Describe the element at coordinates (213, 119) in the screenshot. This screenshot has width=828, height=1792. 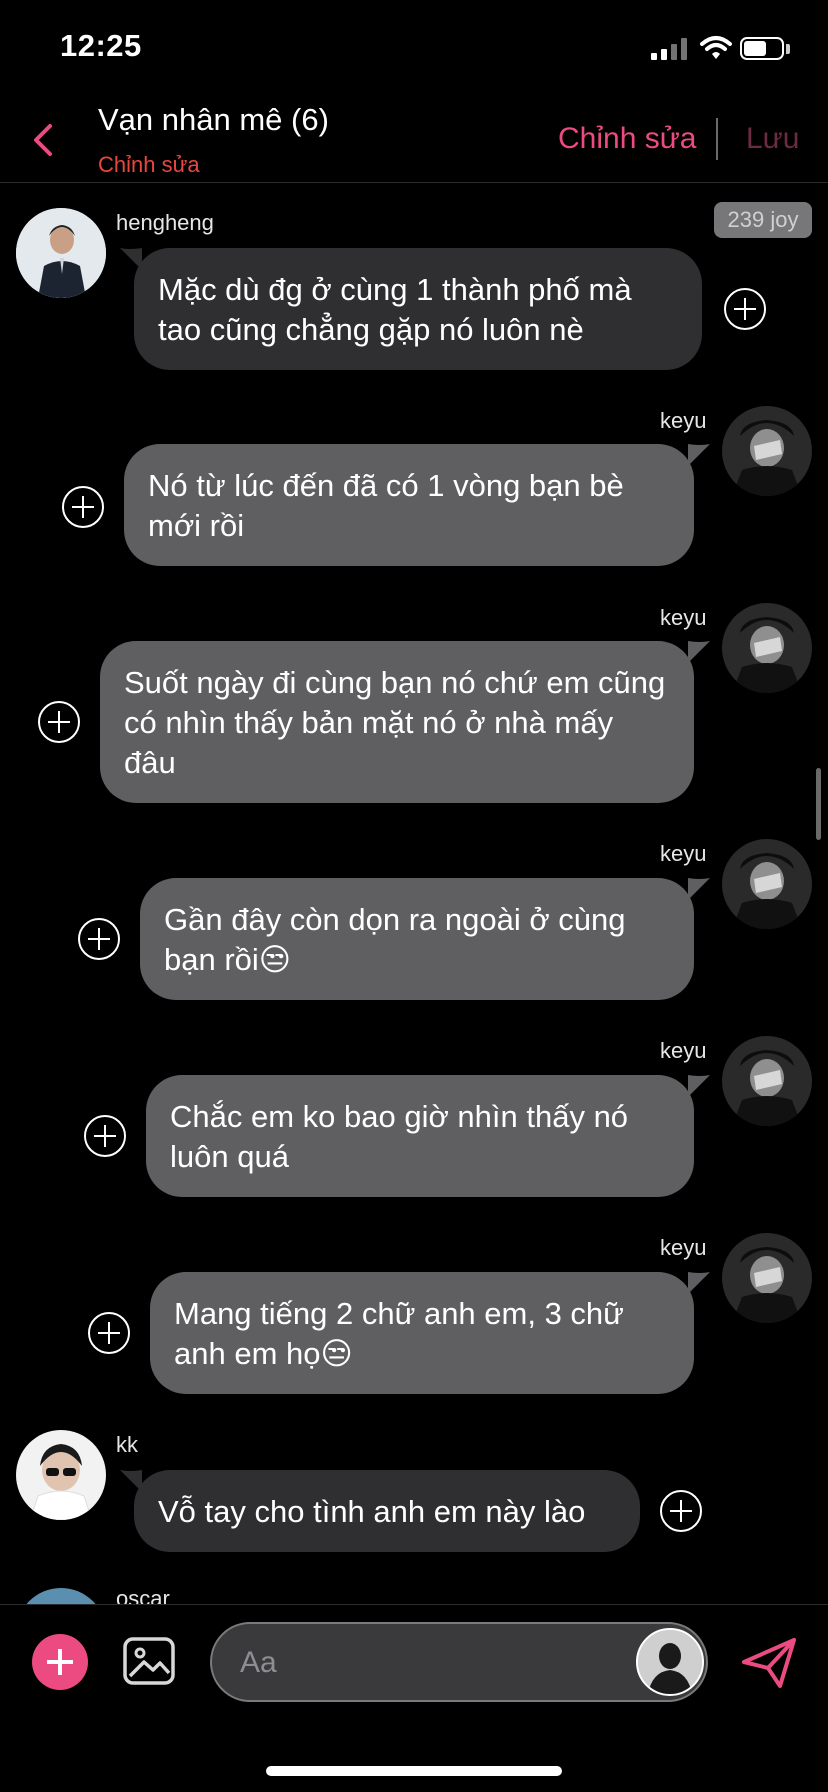
I see `chat-title: Vạn nhân mê (6)` at that location.